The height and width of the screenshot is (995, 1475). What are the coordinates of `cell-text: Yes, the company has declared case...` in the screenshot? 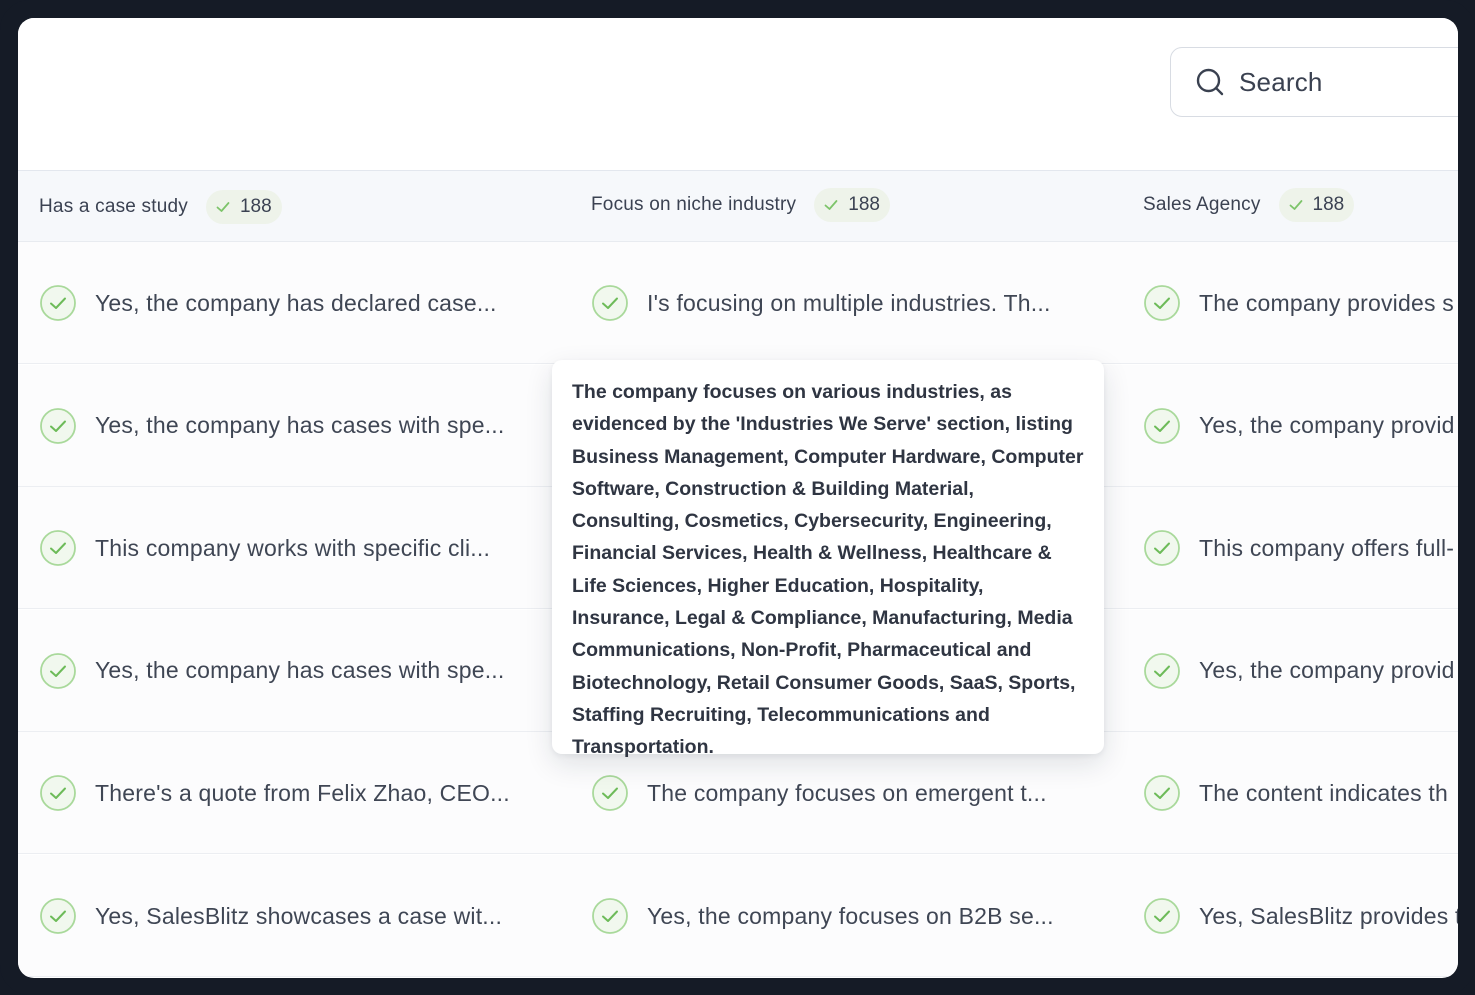 It's located at (296, 302).